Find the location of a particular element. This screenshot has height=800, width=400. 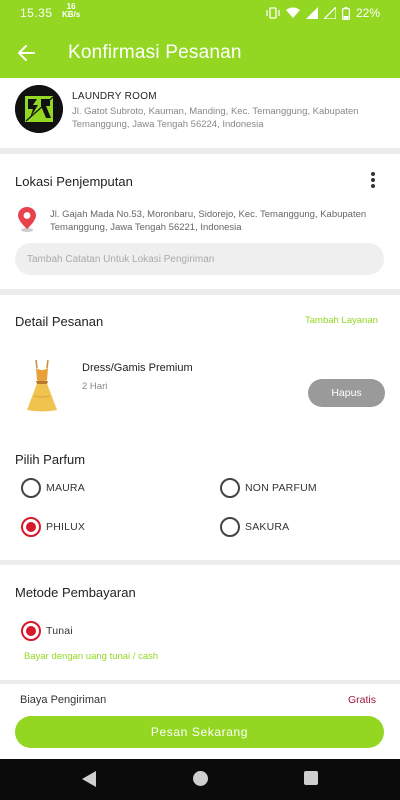

item-duration: 2 Hari is located at coordinates (95, 386).